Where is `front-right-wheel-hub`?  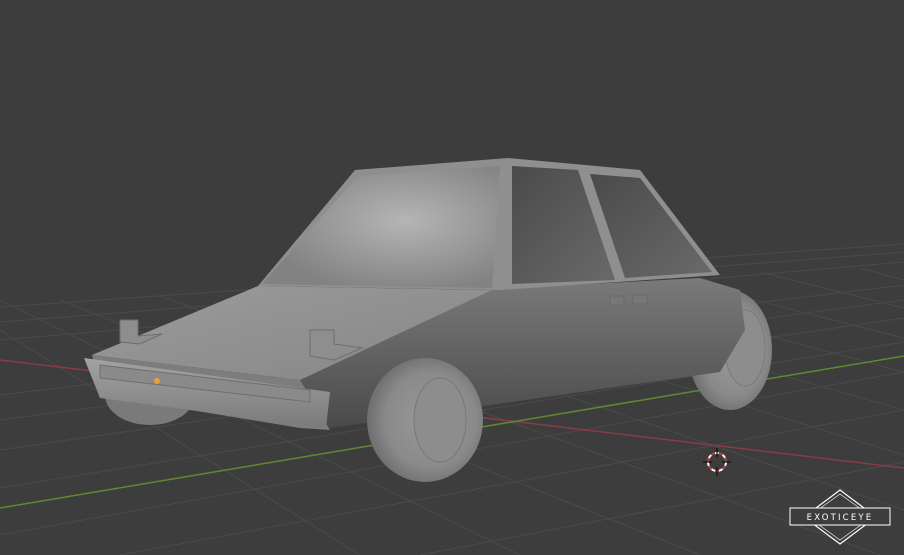 front-right-wheel-hub is located at coordinates (440, 420).